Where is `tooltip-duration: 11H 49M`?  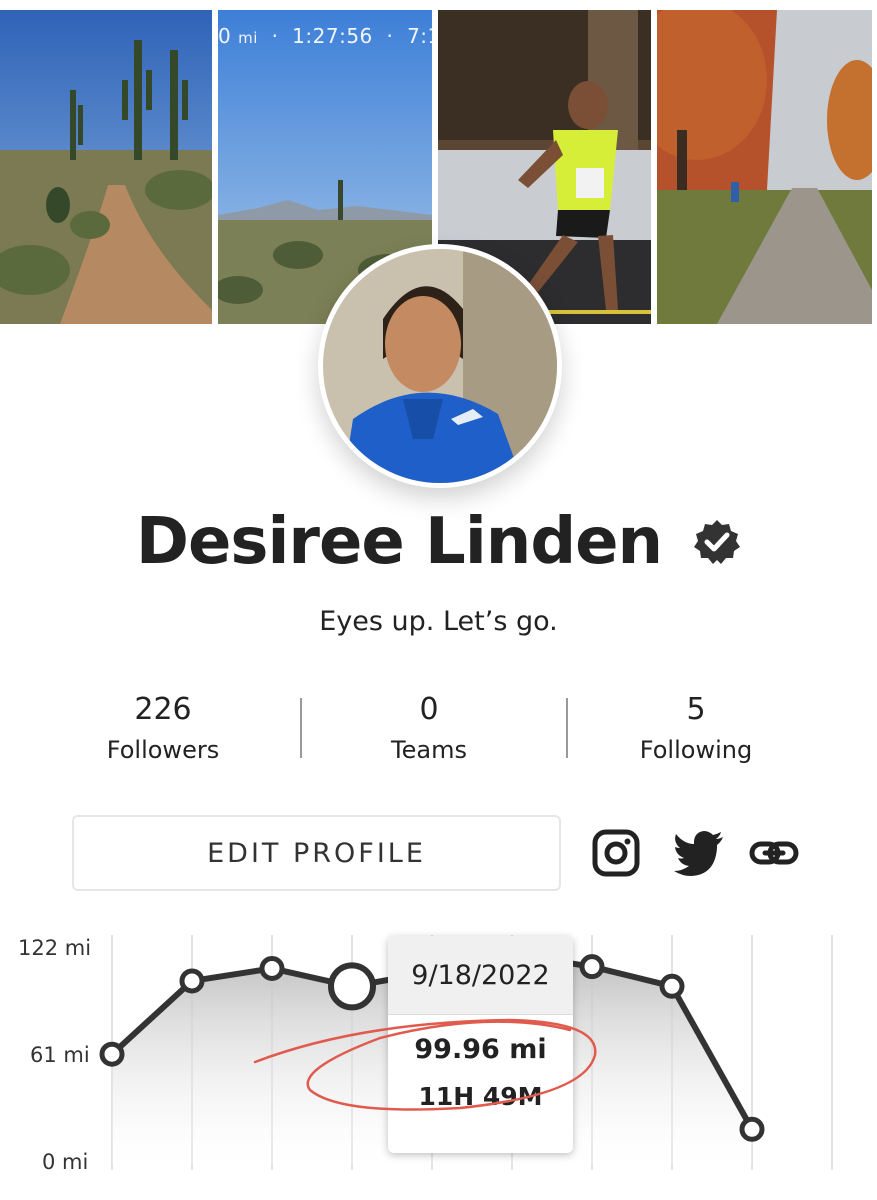 tooltip-duration: 11H 49M is located at coordinates (480, 1096).